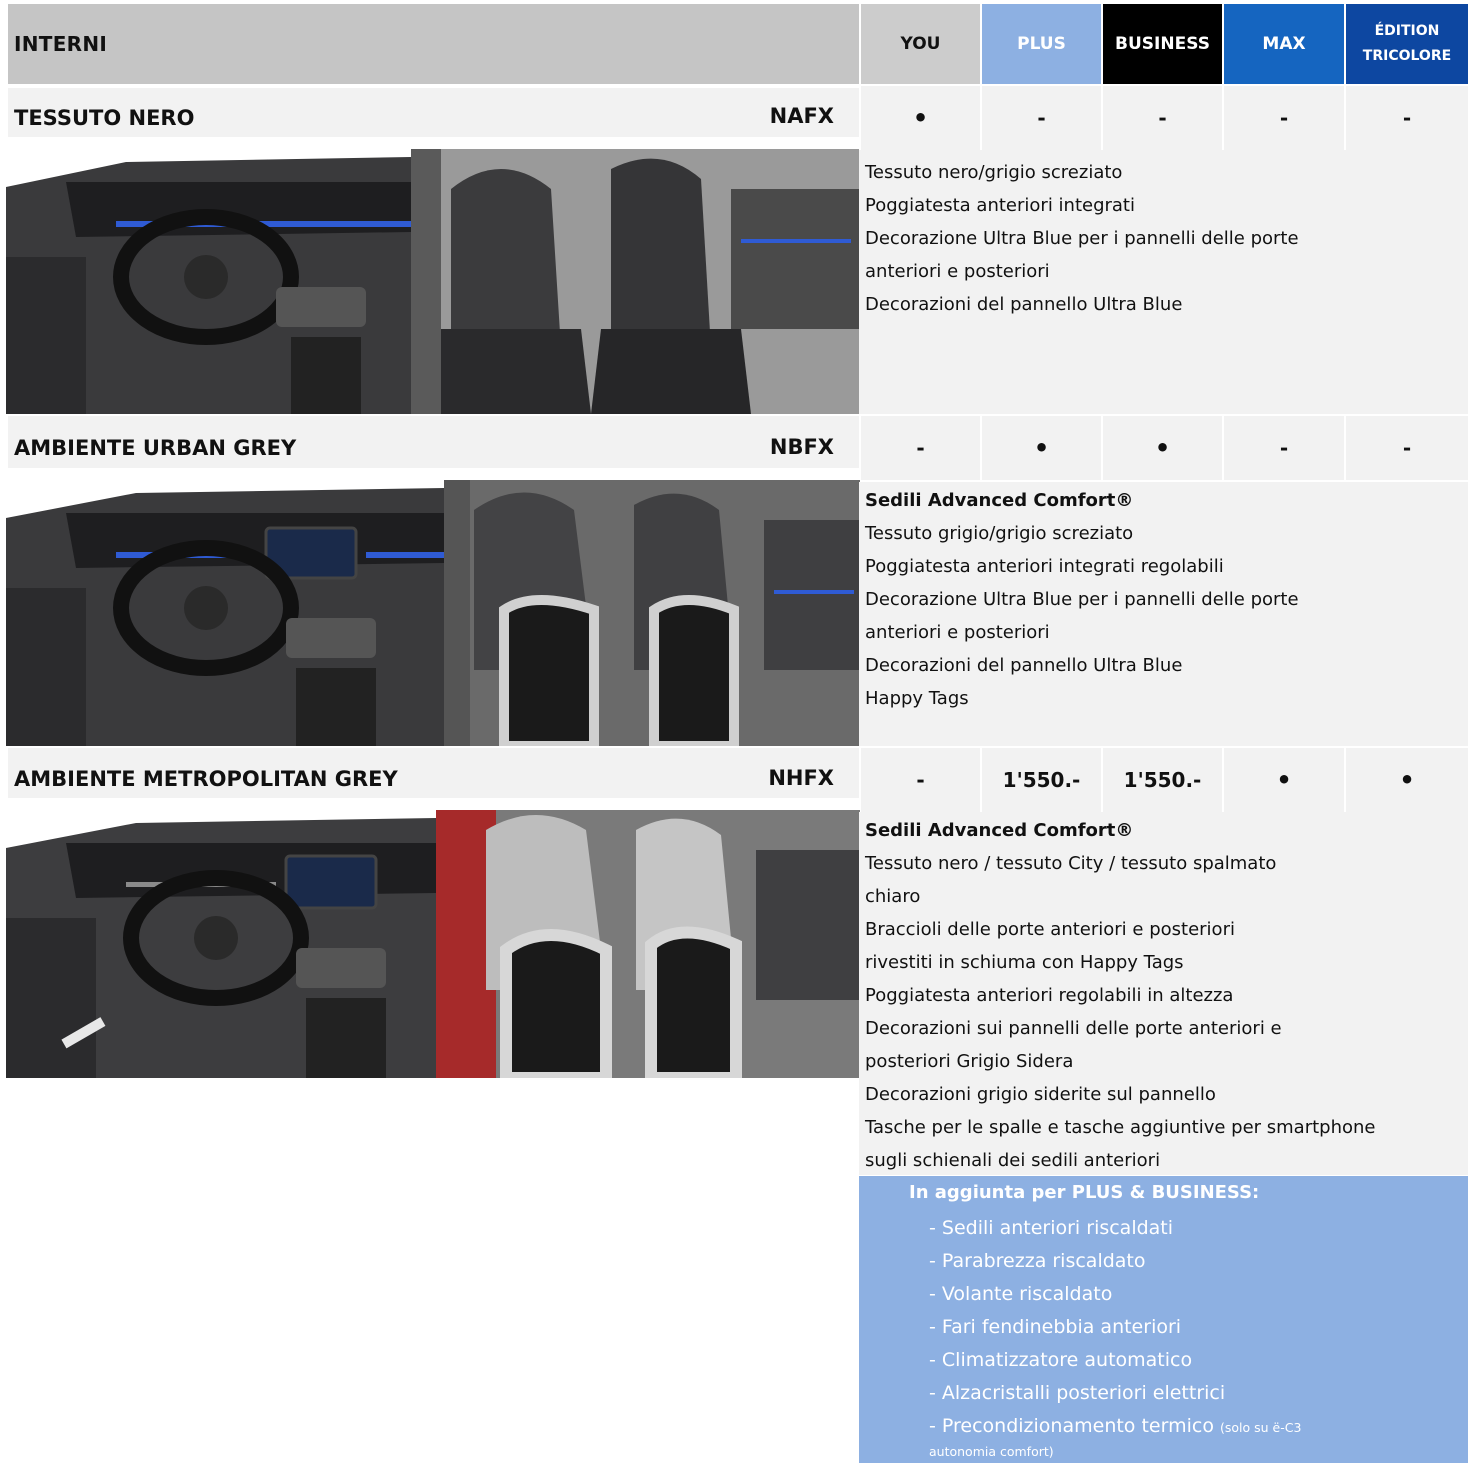  I want to click on column-header-label: PLUS, so click(1041, 44).